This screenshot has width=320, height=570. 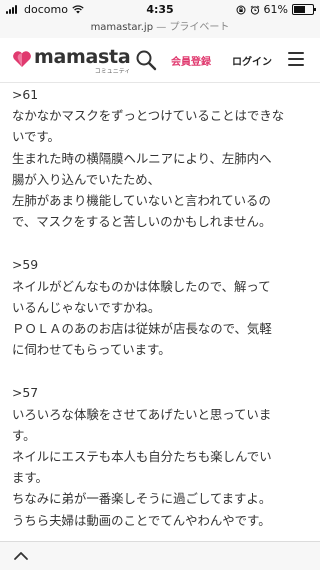 I want to click on chevron-up-icon, so click(x=21, y=556).